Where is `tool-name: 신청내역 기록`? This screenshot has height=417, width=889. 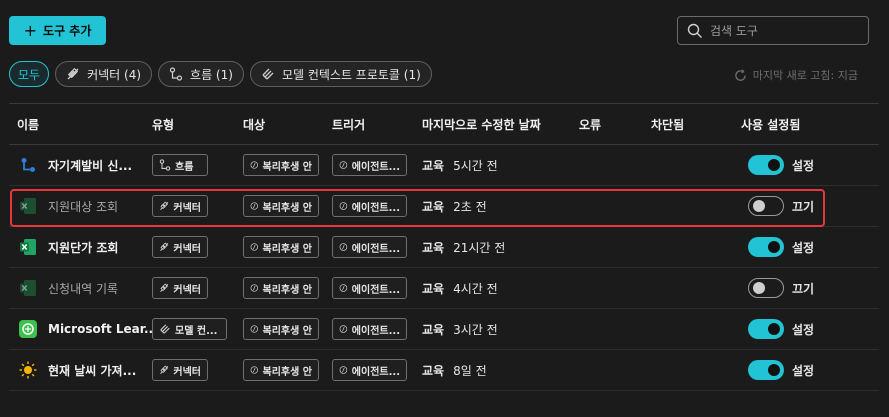
tool-name: 신청내역 기록 is located at coordinates (83, 288).